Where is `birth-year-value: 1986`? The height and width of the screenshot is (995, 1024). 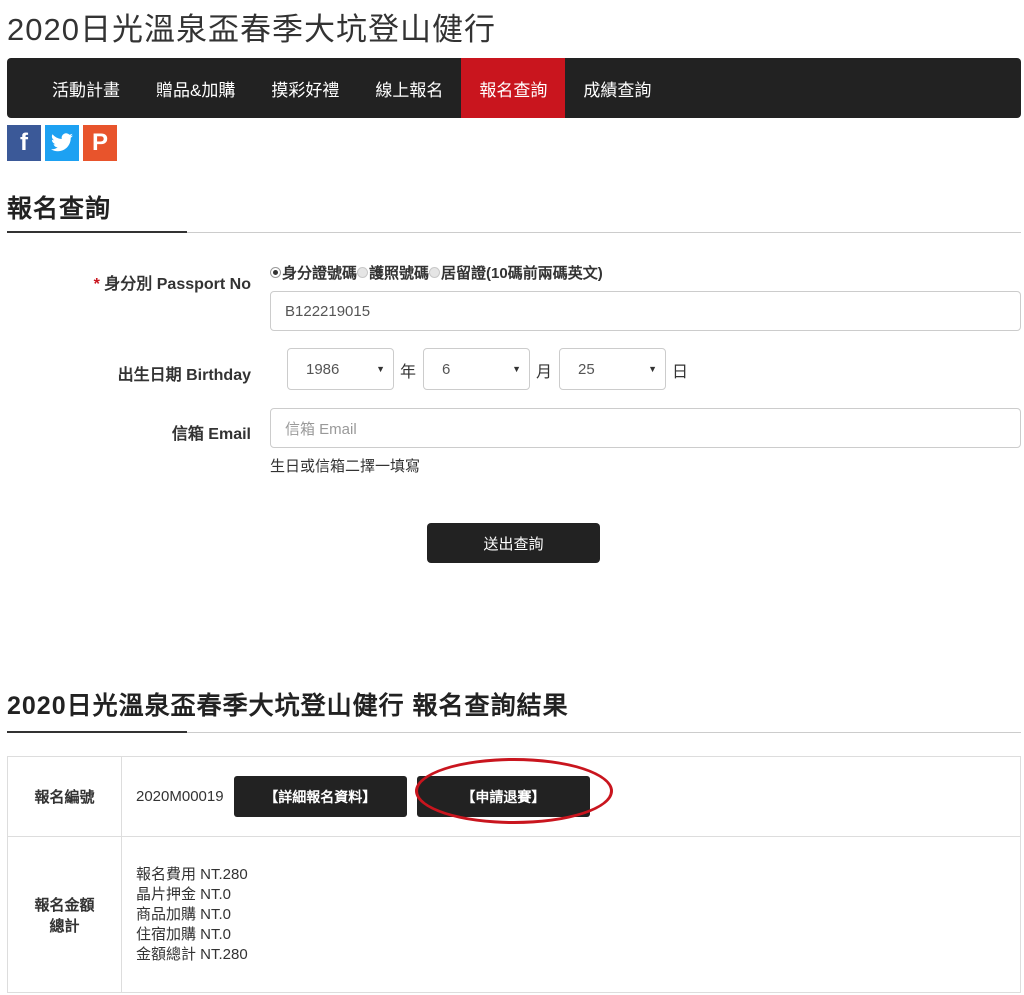 birth-year-value: 1986 is located at coordinates (323, 369).